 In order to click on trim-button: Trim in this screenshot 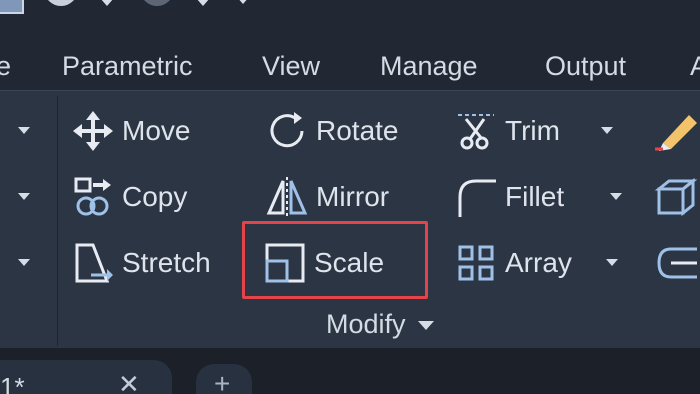, I will do `click(506, 131)`.